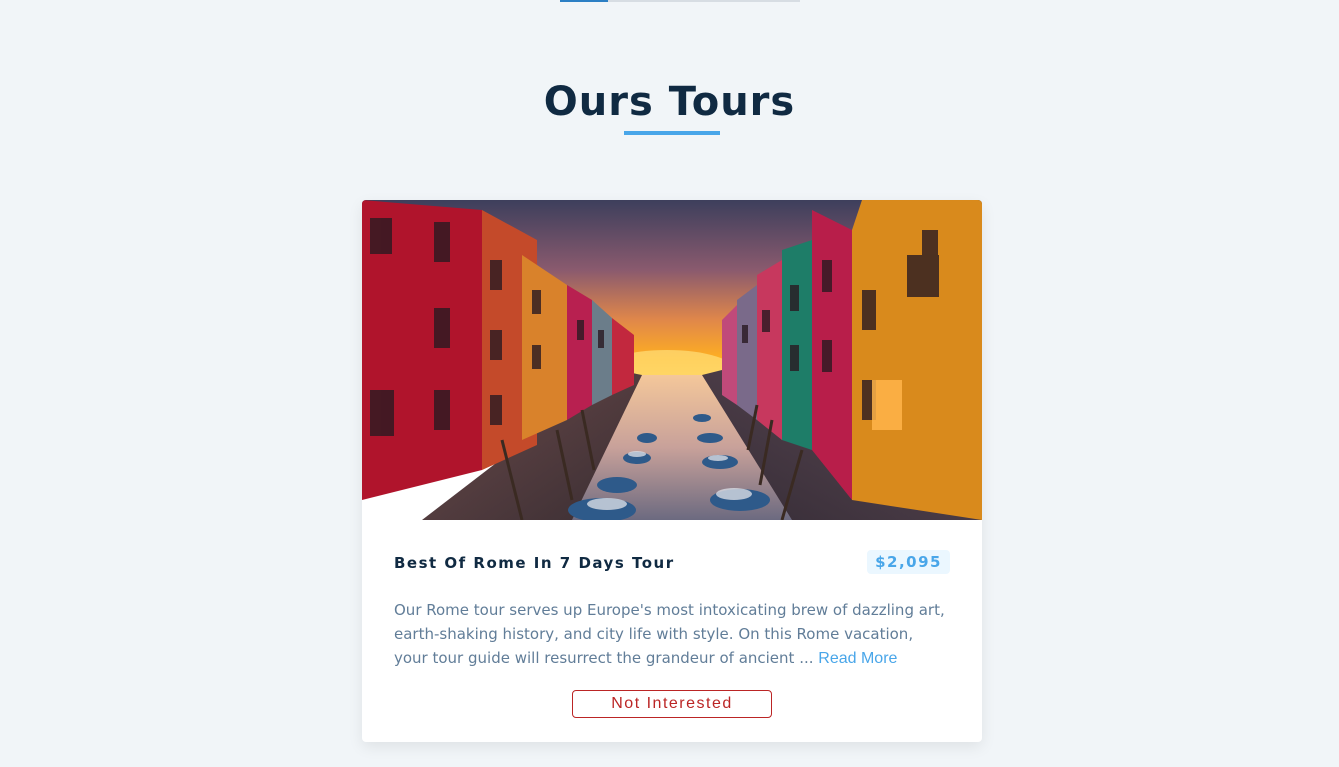 Image resolution: width=1339 pixels, height=767 pixels. Describe the element at coordinates (672, 133) in the screenshot. I see `title-underline` at that location.